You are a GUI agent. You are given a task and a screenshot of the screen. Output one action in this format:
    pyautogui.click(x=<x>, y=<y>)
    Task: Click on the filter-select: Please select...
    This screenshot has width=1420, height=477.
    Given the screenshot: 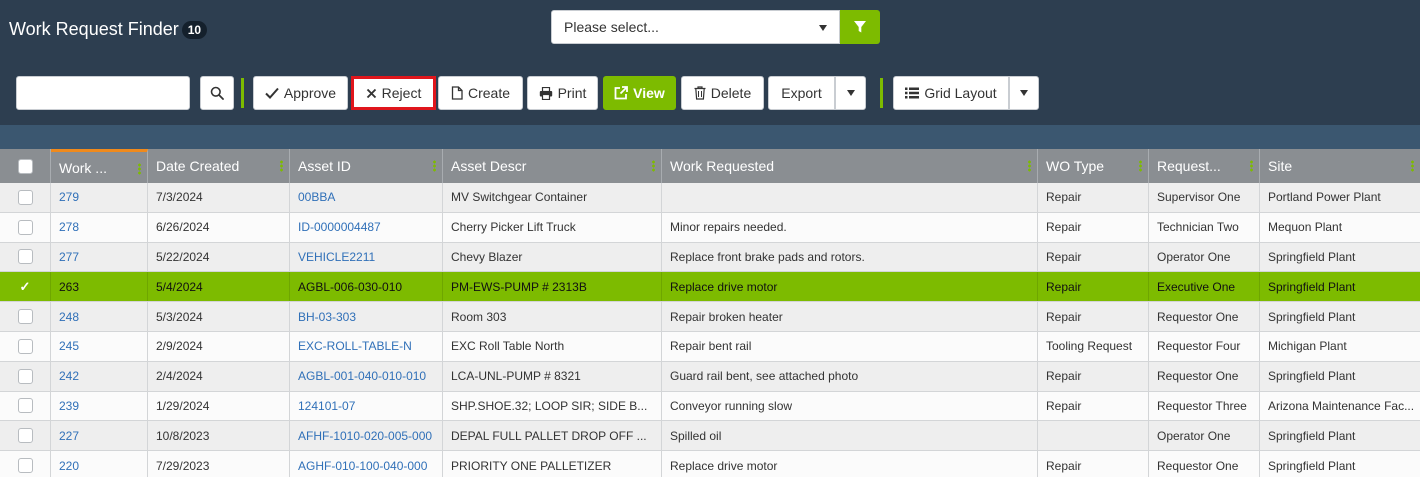 What is the action you would take?
    pyautogui.click(x=695, y=27)
    